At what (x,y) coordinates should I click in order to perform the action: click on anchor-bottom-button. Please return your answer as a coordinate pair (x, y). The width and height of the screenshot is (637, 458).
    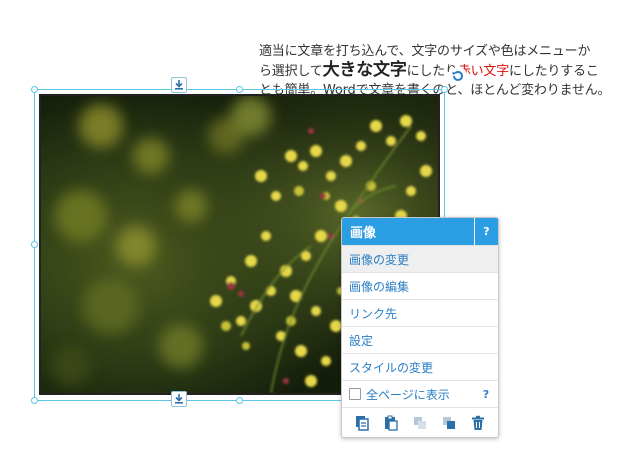
    Looking at the image, I should click on (179, 399).